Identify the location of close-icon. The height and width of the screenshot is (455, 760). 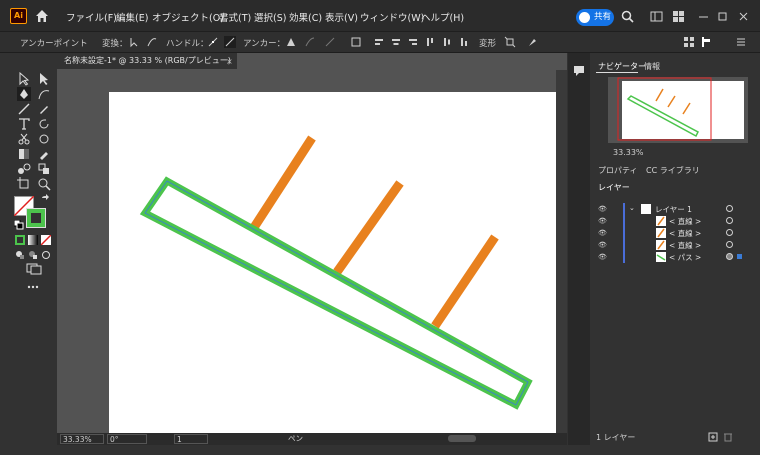
(743, 16).